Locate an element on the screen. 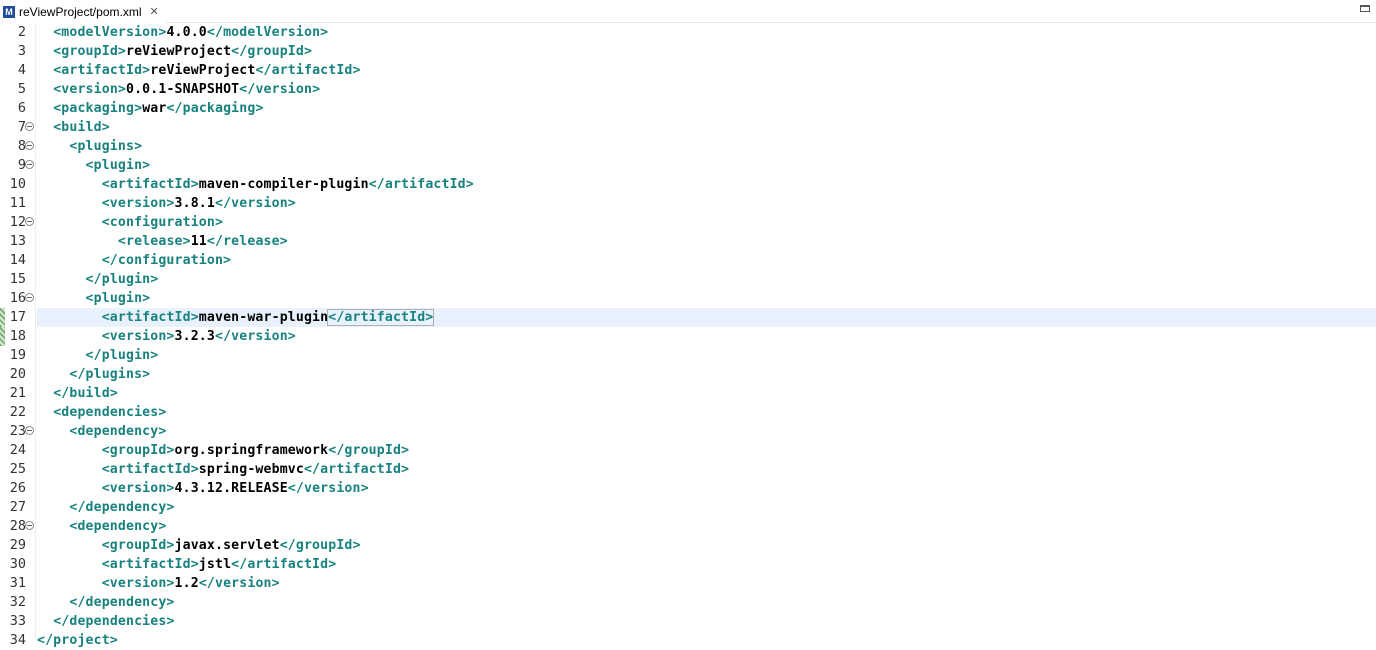  code-text: <version>0.0.1-SNAPSHOT</version> is located at coordinates (706, 89).